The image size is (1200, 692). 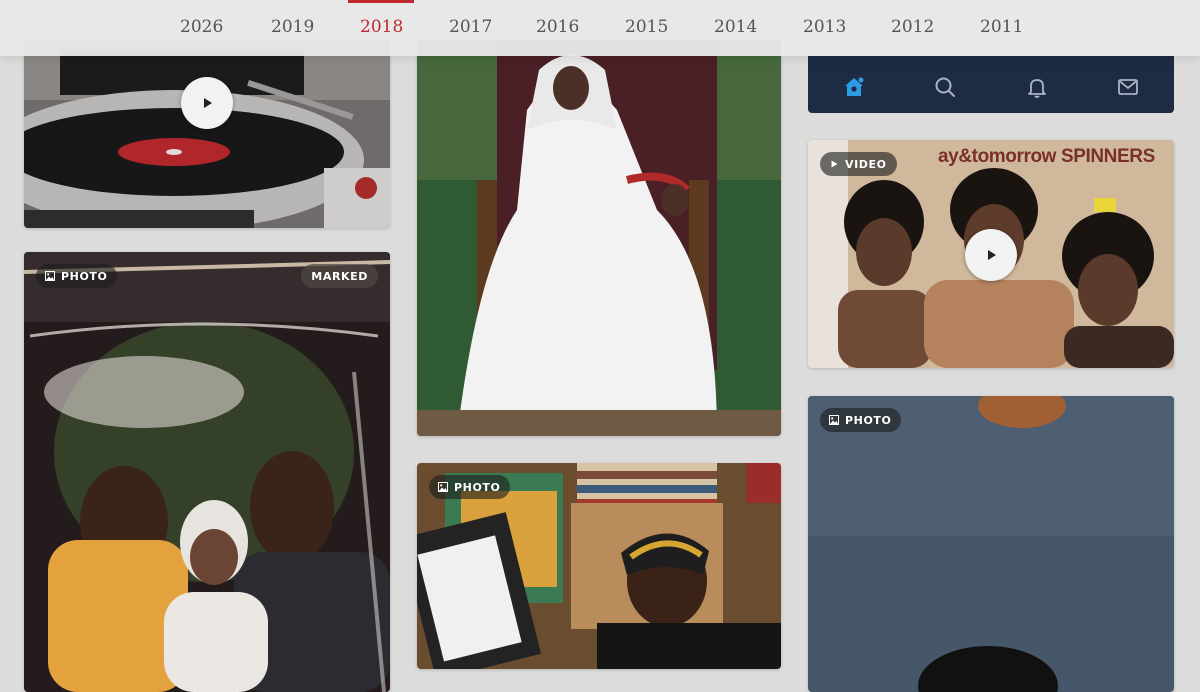 What do you see at coordinates (646, 29) in the screenshot?
I see `year-link-2015: 2015` at bounding box center [646, 29].